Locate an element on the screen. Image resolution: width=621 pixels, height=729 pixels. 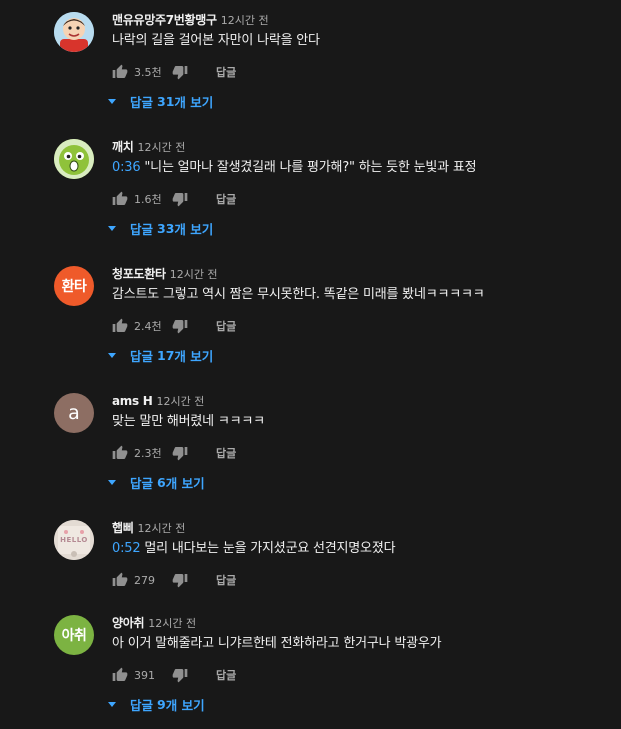
comment-header: 맨유유망주7번황맹구 12시간 전 is located at coordinates (190, 19).